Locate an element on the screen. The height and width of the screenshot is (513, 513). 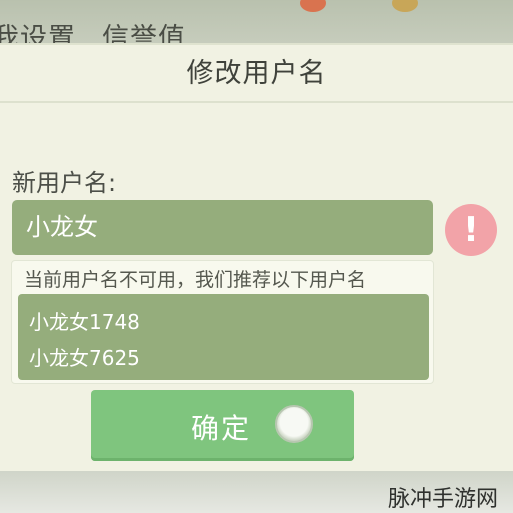
touch-indicator-icon is located at coordinates (294, 424).